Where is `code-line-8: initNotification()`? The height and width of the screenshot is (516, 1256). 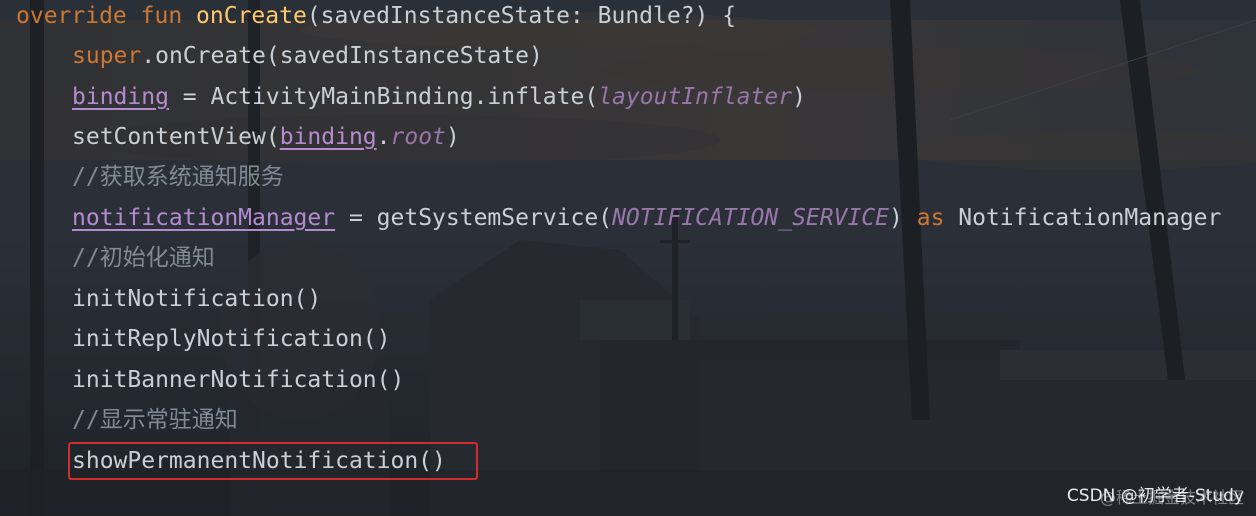 code-line-8: initNotification() is located at coordinates (196, 303).